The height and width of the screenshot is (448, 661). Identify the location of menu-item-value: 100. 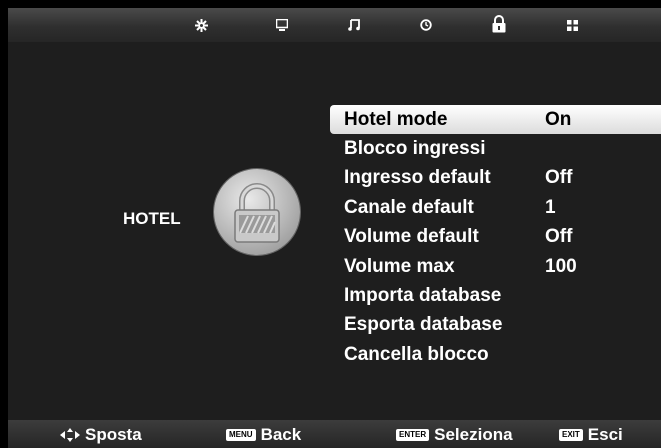
(561, 266).